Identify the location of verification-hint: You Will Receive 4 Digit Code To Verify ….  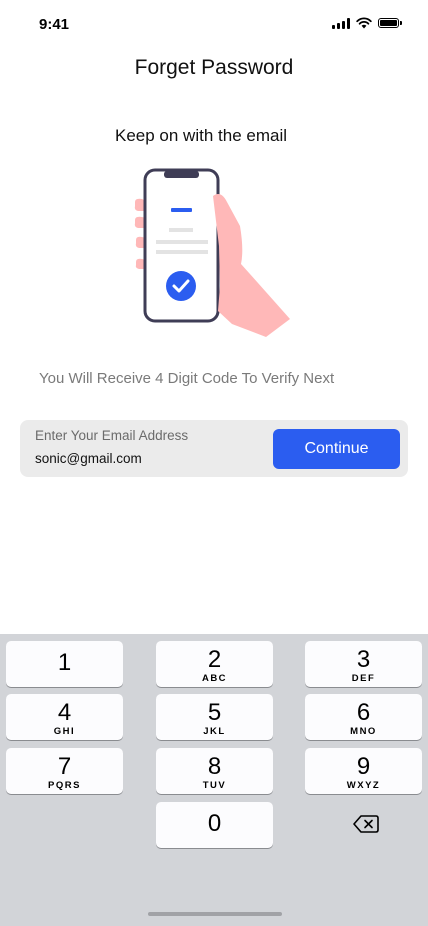
(187, 378).